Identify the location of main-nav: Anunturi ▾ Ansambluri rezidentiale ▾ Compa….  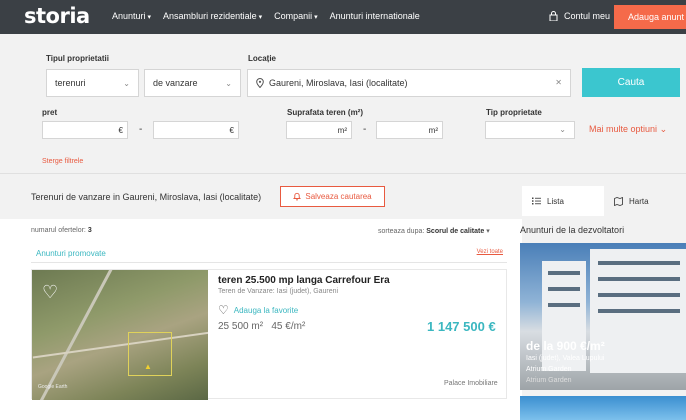
(266, 16).